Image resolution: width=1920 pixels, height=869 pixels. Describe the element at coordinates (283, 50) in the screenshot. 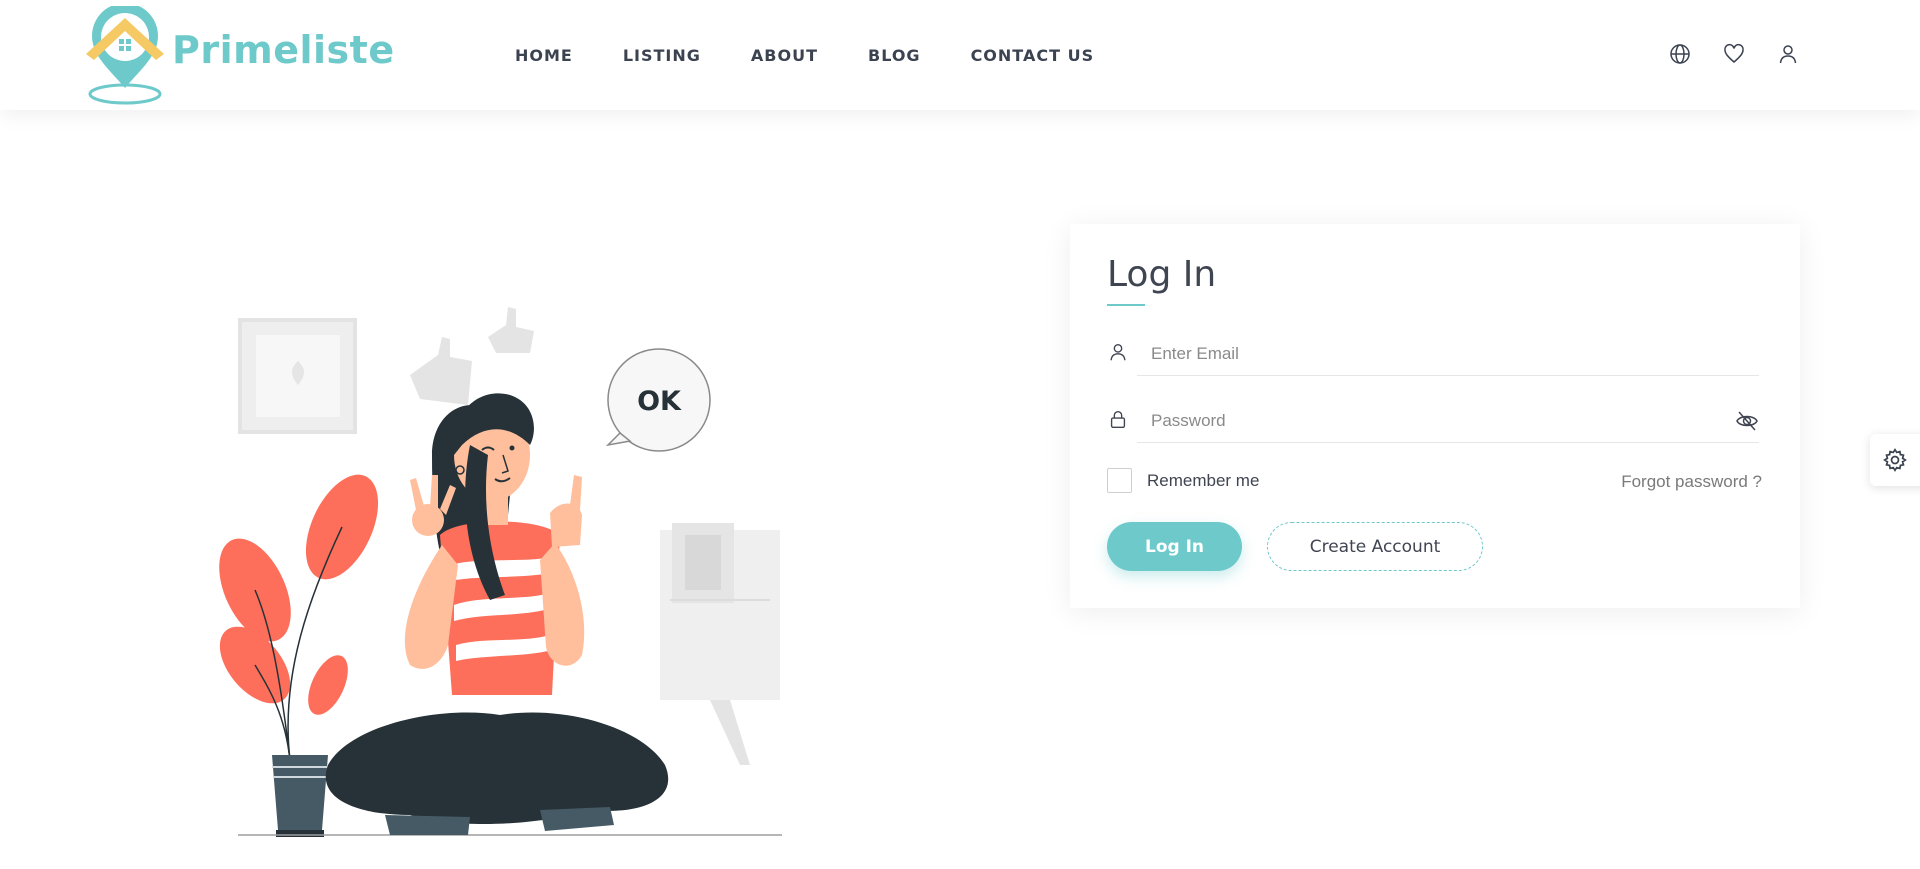

I see `brand-name: Primeliste` at that location.